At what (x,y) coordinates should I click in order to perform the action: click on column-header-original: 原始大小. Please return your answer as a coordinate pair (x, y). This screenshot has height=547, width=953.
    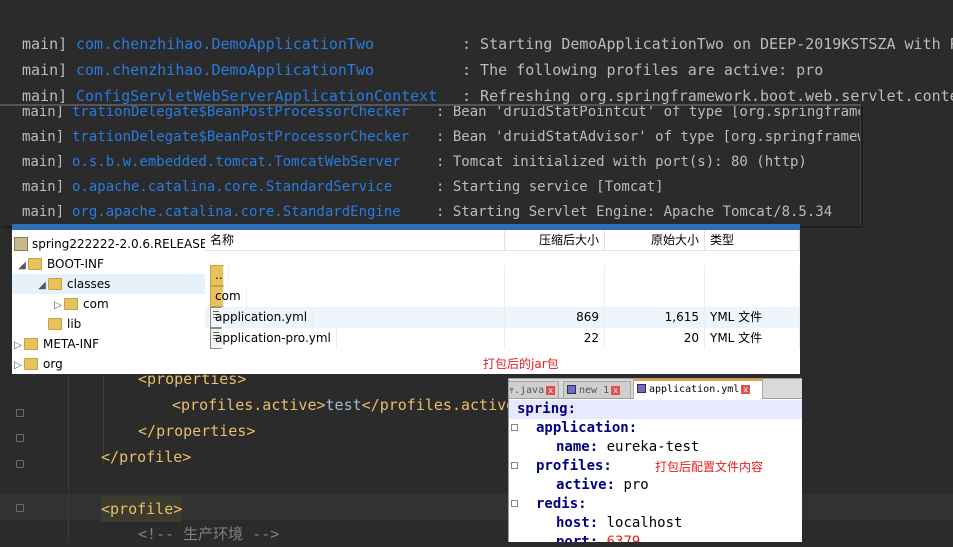
    Looking at the image, I should click on (655, 240).